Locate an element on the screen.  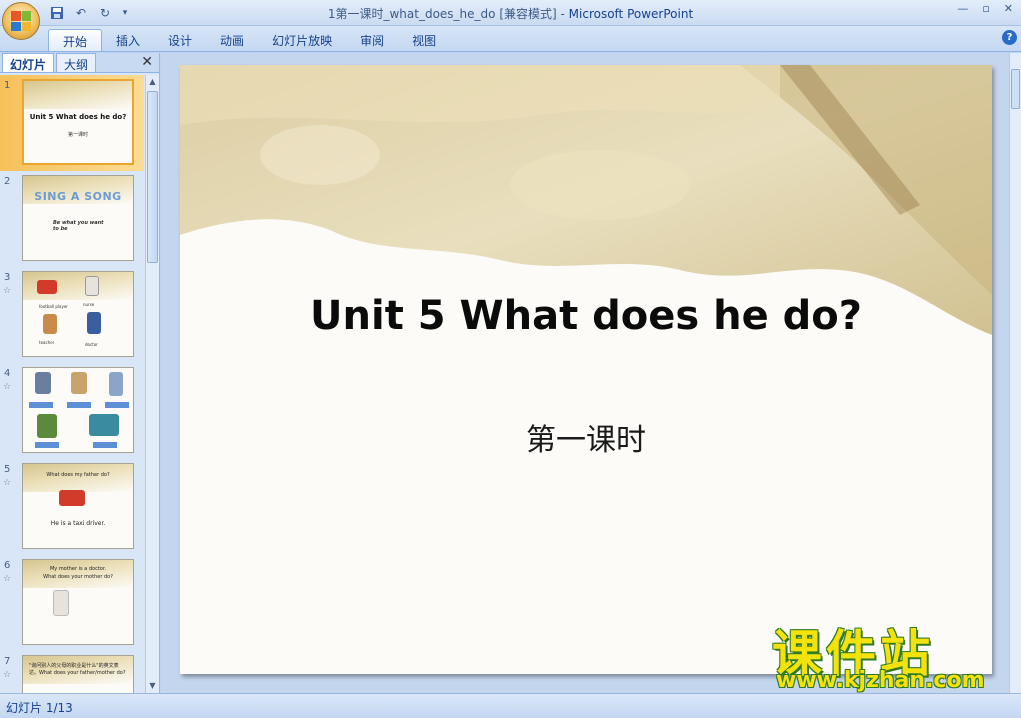
thumbnail-image: football player nurse teacher doctor is located at coordinates (78, 314).